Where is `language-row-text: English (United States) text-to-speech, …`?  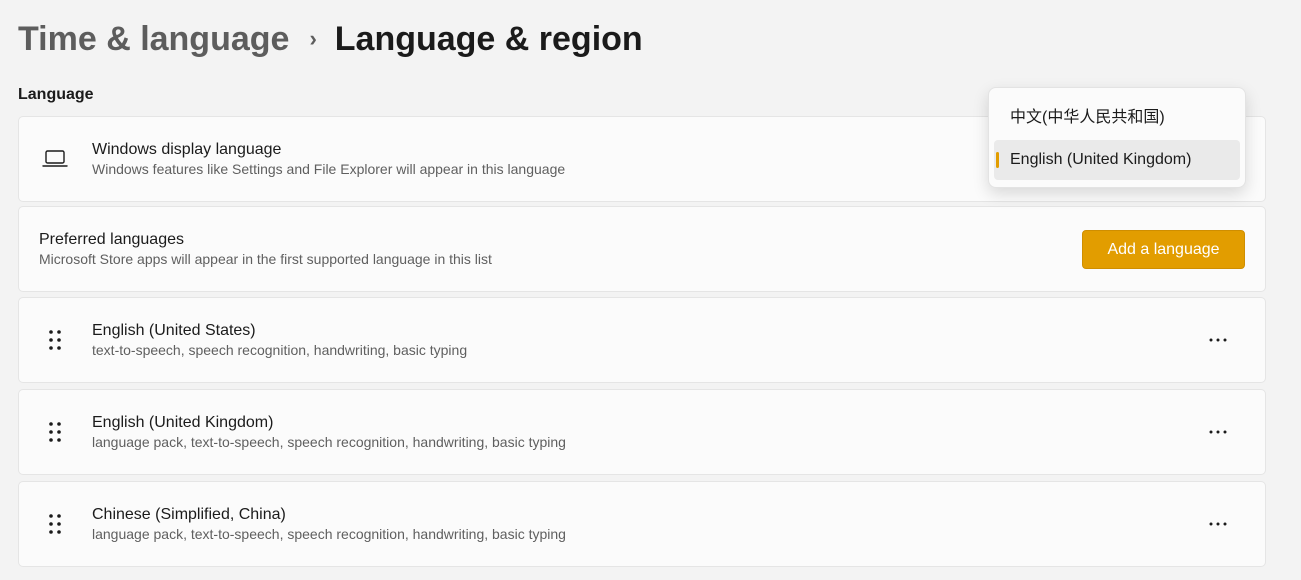 language-row-text: English (United States) text-to-speech, … is located at coordinates (279, 340).